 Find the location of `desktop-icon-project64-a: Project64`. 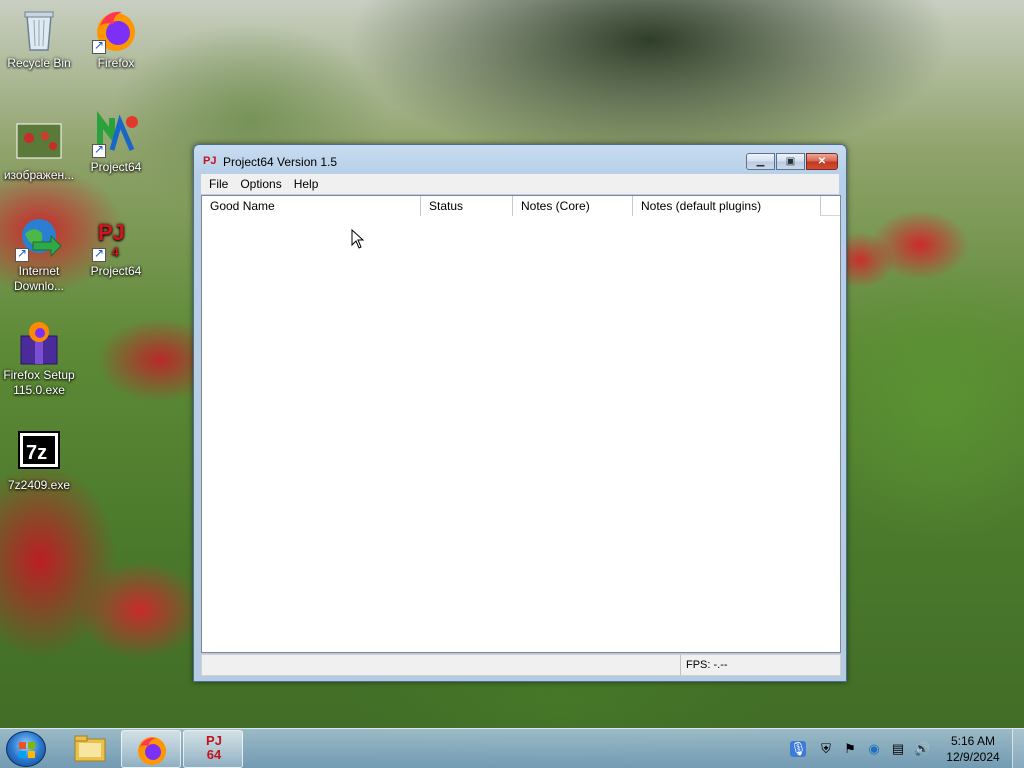

desktop-icon-project64-a: Project64 is located at coordinates (116, 142).